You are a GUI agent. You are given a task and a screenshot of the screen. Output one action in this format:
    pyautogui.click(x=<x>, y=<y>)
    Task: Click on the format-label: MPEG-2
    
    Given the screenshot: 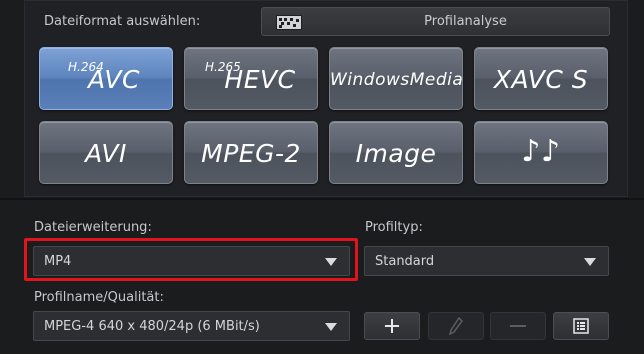 What is the action you would take?
    pyautogui.click(x=251, y=153)
    